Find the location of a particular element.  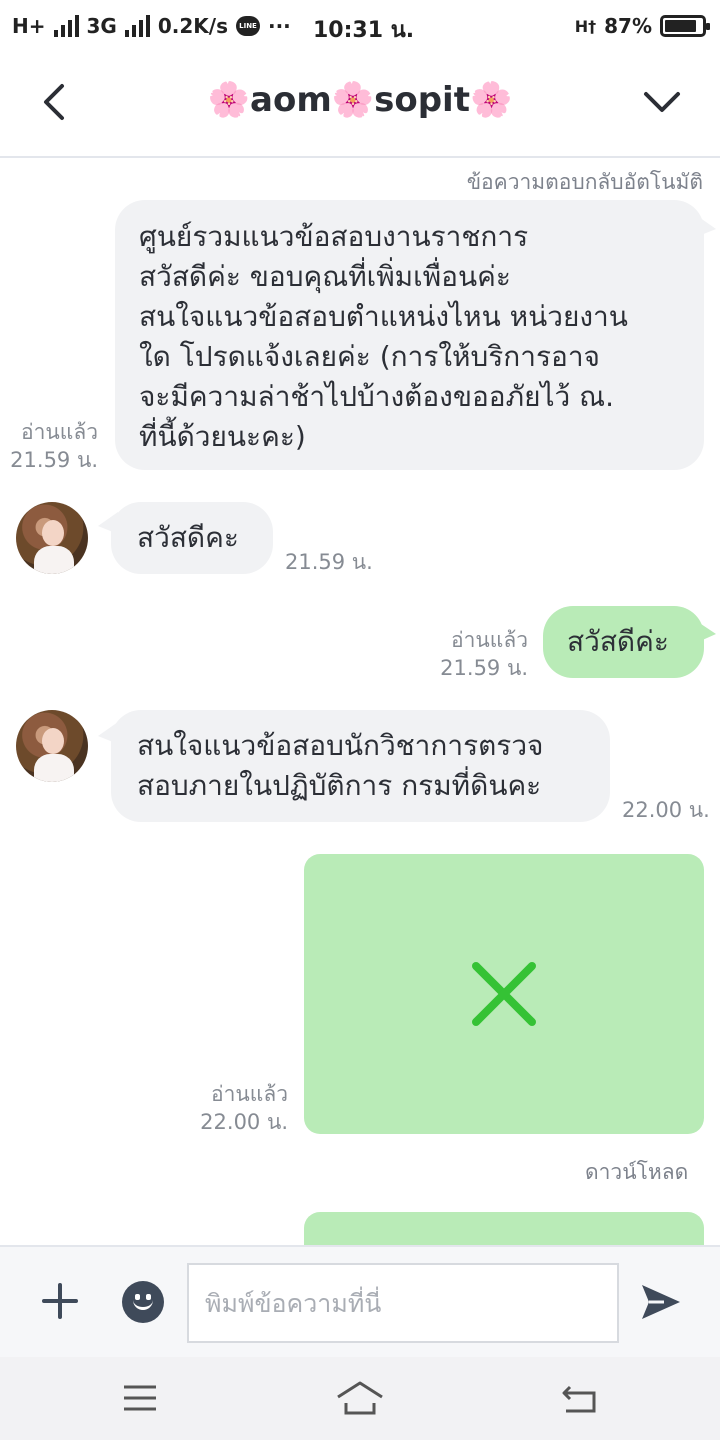

back-icon is located at coordinates (579, 1399).